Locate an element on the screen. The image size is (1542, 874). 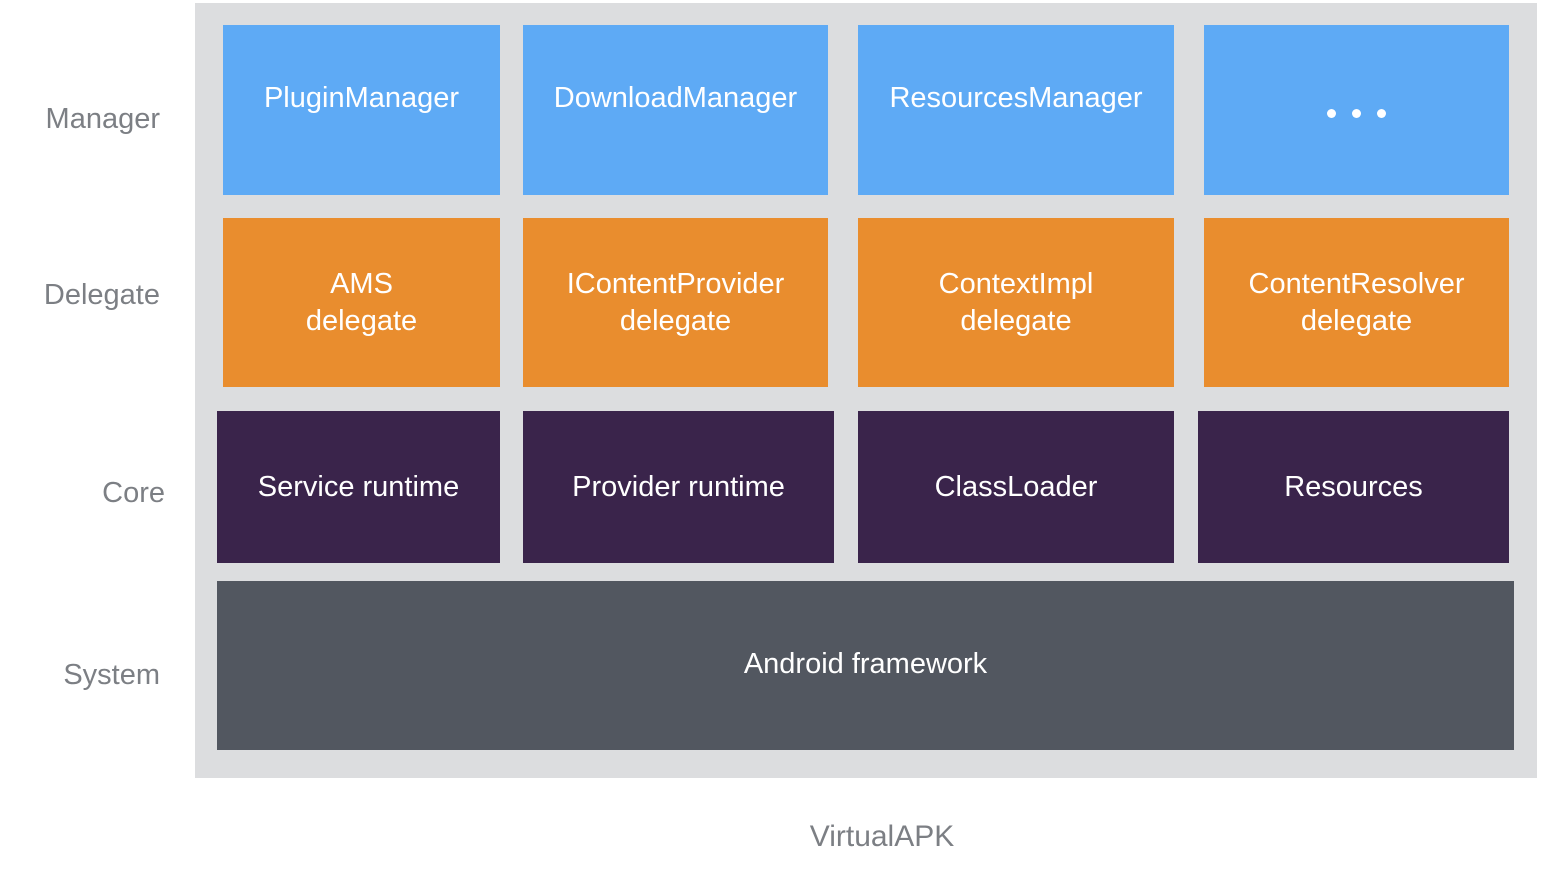
box-label: PluginManager is located at coordinates (361, 97).